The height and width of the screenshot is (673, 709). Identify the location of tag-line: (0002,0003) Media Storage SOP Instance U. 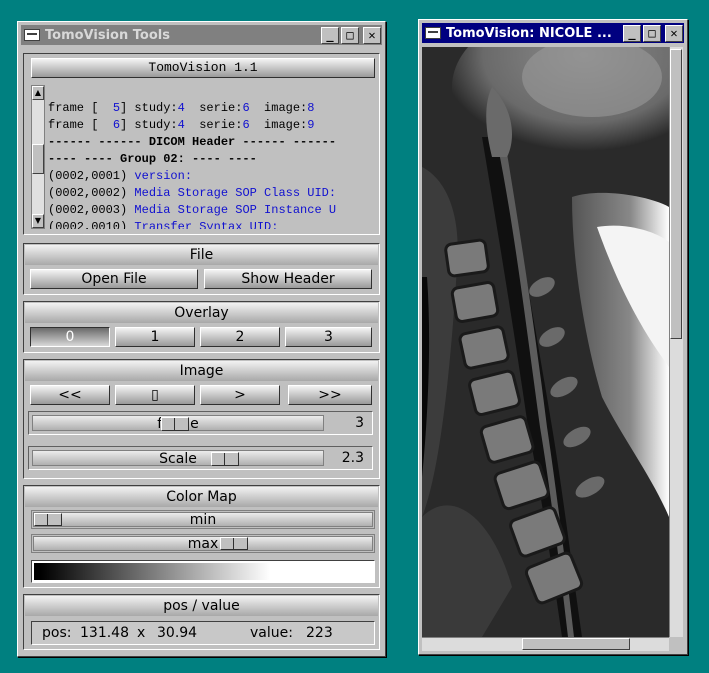
(192, 210).